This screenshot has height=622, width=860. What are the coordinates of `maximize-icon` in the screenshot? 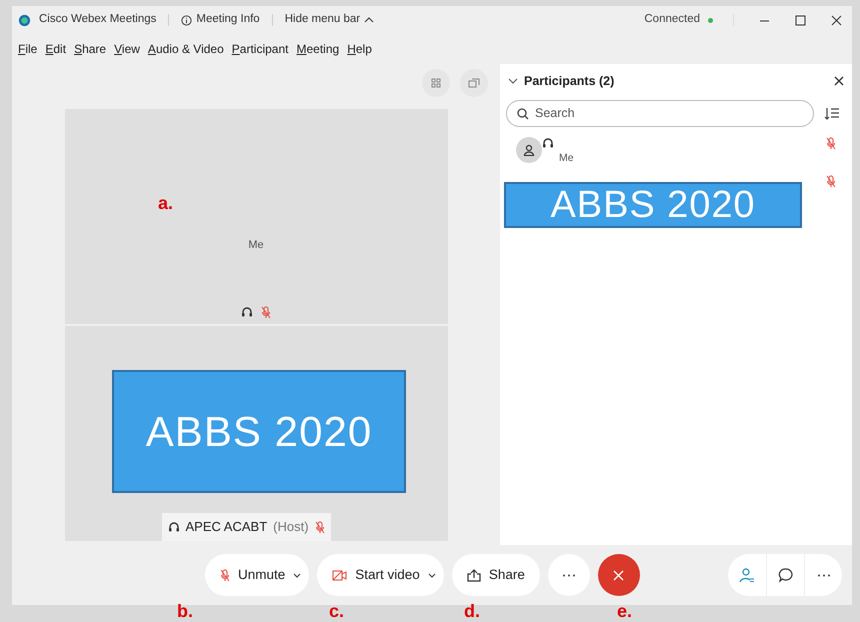 It's located at (800, 20).